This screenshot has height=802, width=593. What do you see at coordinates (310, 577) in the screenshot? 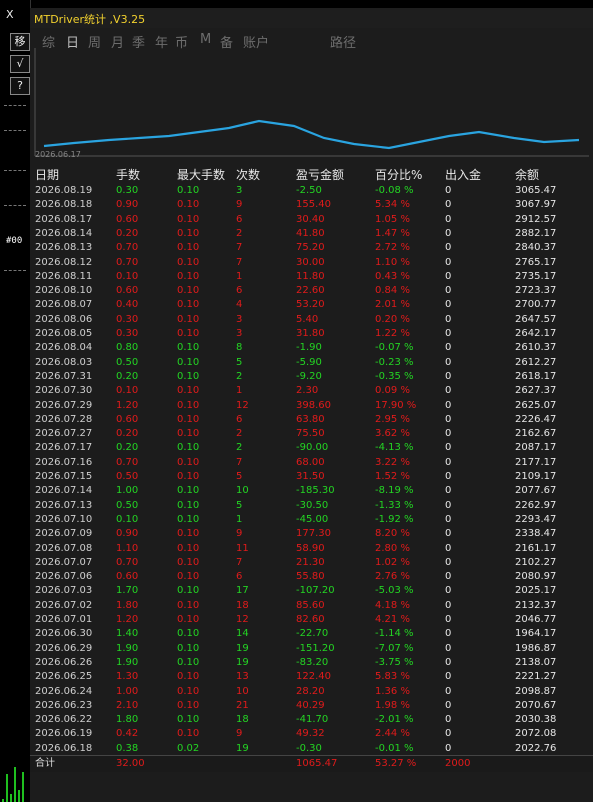
I see `table-cell: 55.80` at bounding box center [310, 577].